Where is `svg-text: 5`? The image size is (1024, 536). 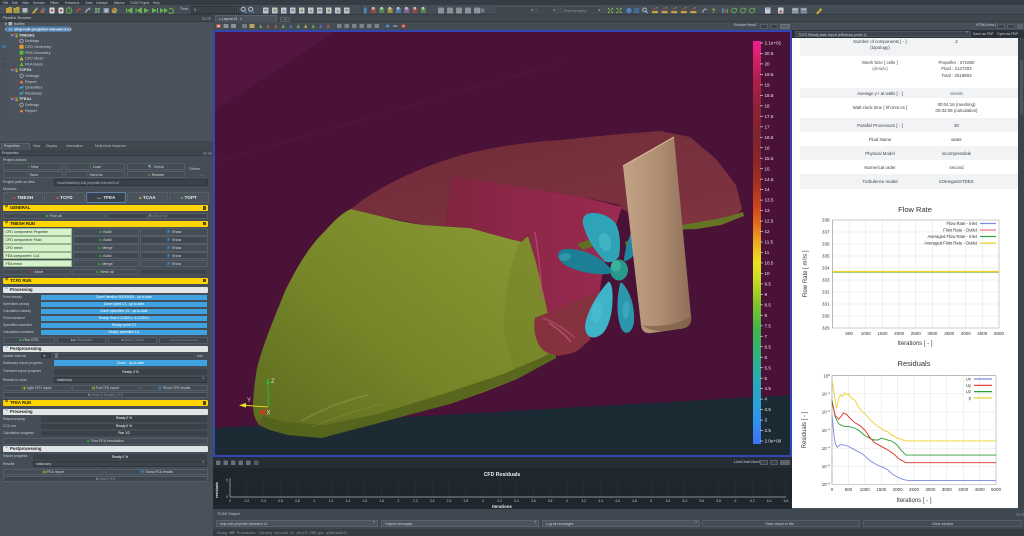 svg-text: 5 is located at coordinates (227, 481).